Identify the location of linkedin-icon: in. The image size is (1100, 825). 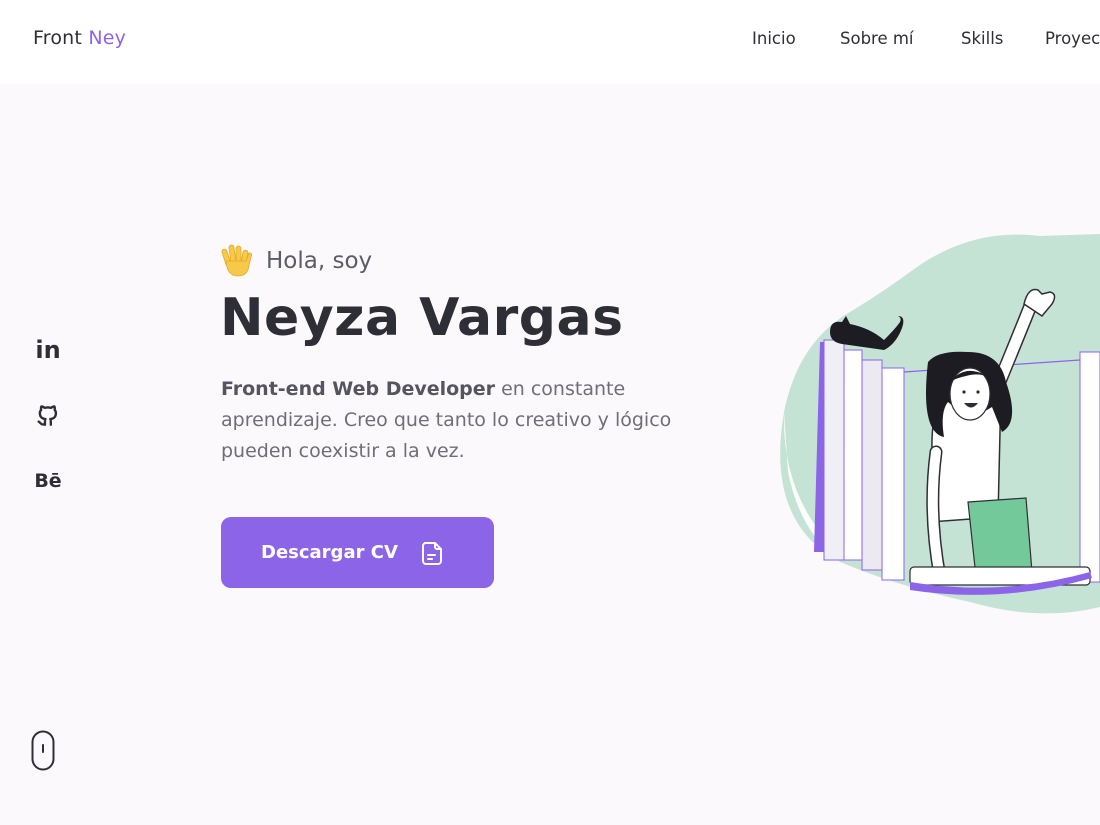
(48, 350).